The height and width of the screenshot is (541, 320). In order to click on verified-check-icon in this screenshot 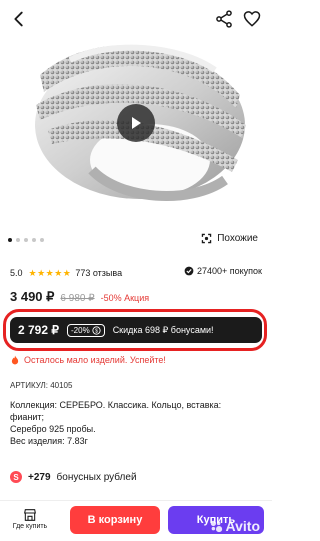, I will do `click(189, 271)`.